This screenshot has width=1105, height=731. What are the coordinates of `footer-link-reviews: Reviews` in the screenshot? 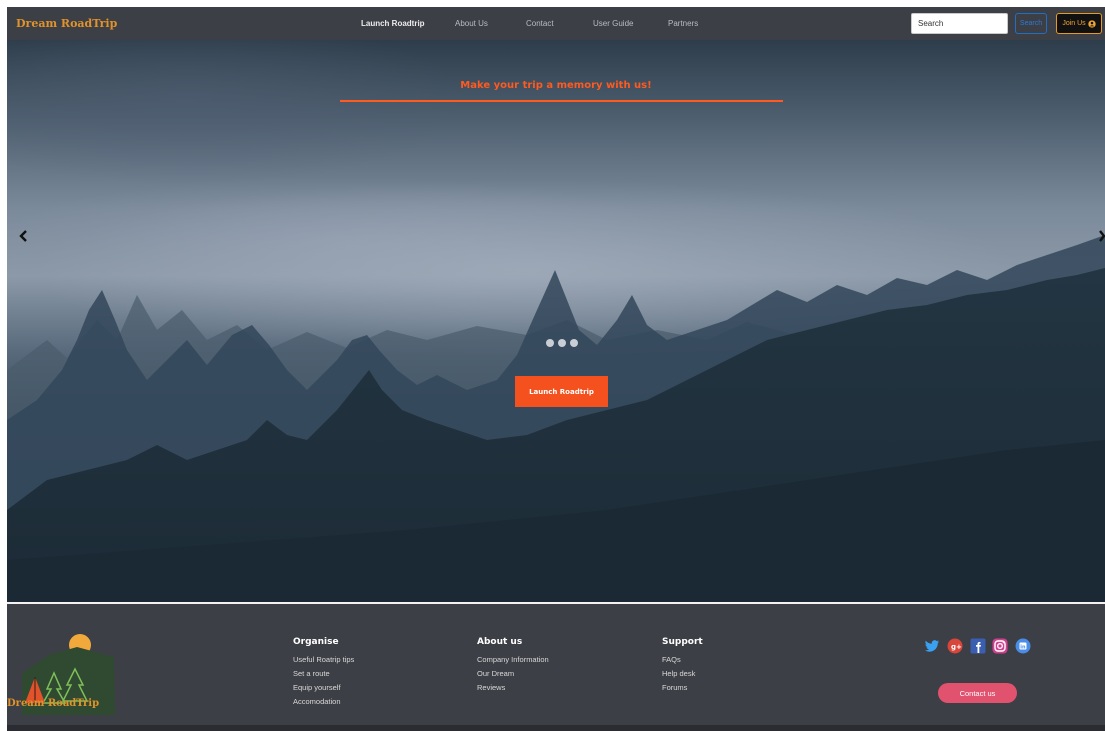 It's located at (491, 687).